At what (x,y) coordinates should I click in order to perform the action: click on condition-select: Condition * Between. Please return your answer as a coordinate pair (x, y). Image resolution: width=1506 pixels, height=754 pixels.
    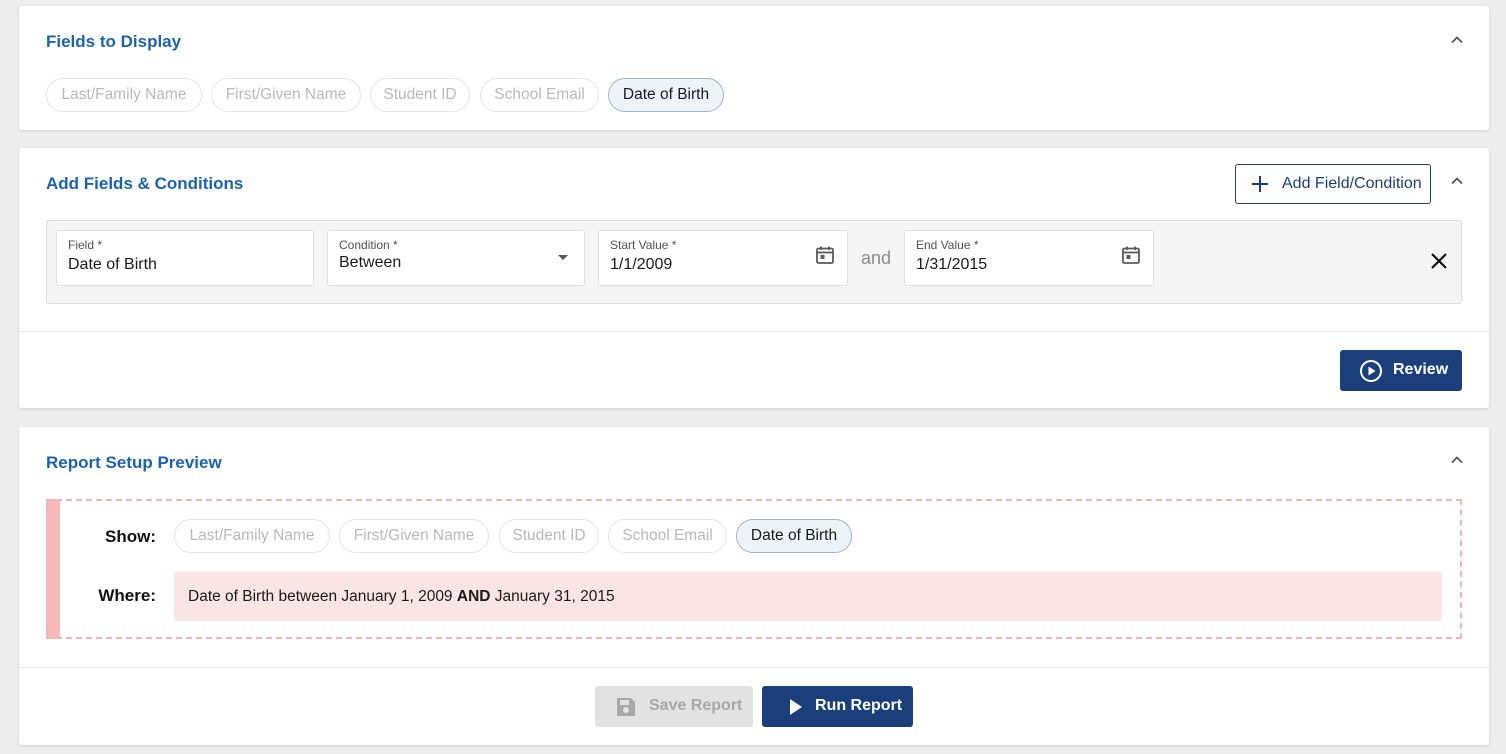
    Looking at the image, I should click on (456, 258).